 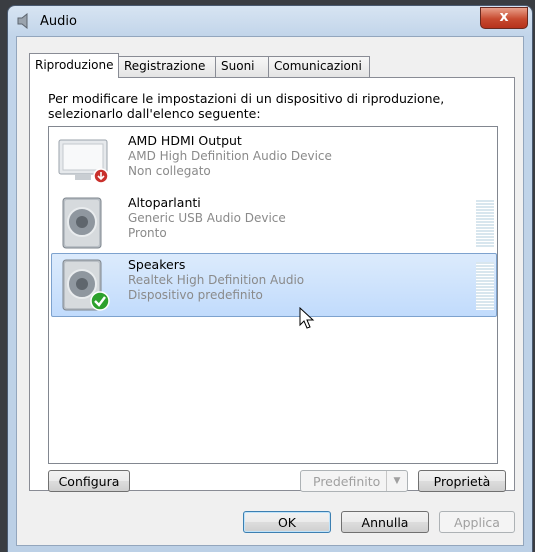 I want to click on mouse-cursor-icon, so click(x=307, y=318).